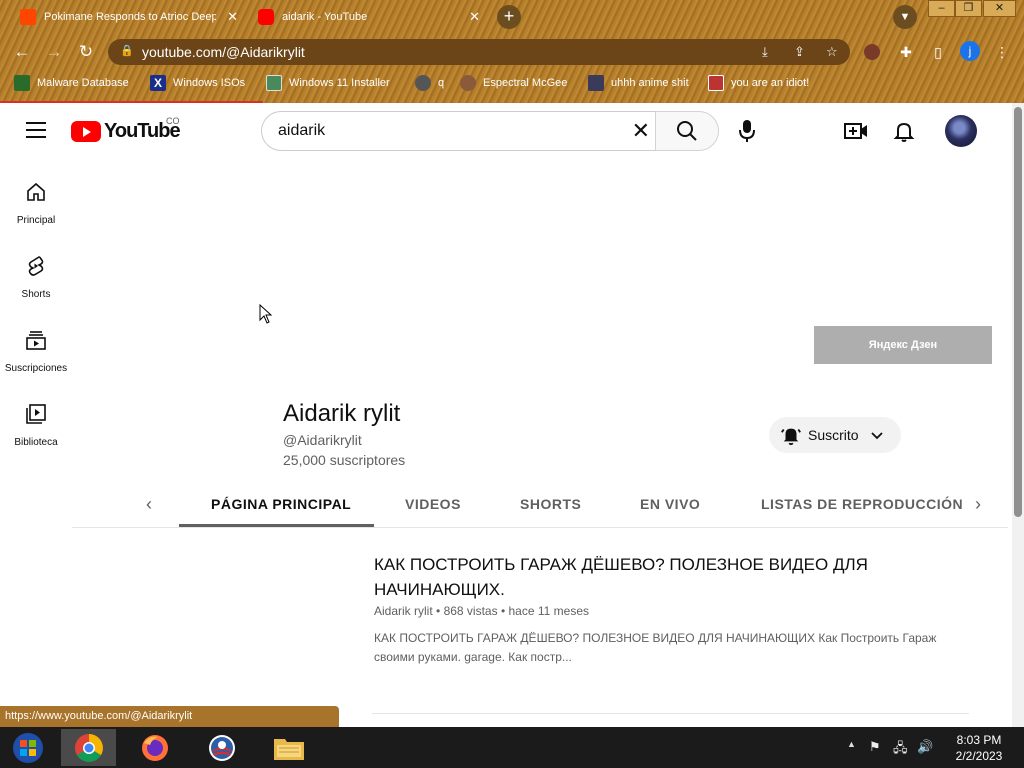 The image size is (1024, 768). What do you see at coordinates (173, 121) in the screenshot?
I see `country-code: CO` at bounding box center [173, 121].